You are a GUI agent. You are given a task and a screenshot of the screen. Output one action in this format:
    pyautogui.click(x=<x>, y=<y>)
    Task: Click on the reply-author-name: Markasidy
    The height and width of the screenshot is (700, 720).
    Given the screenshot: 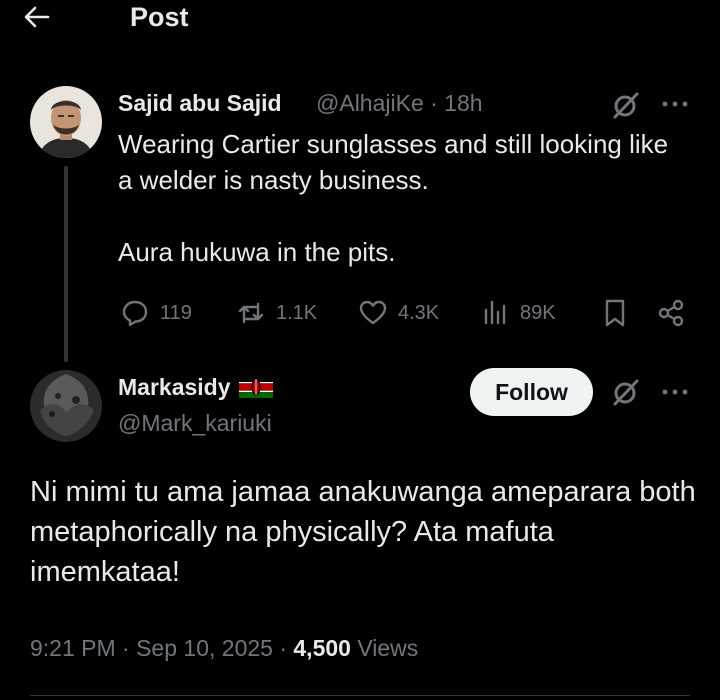 What is the action you would take?
    pyautogui.click(x=195, y=387)
    